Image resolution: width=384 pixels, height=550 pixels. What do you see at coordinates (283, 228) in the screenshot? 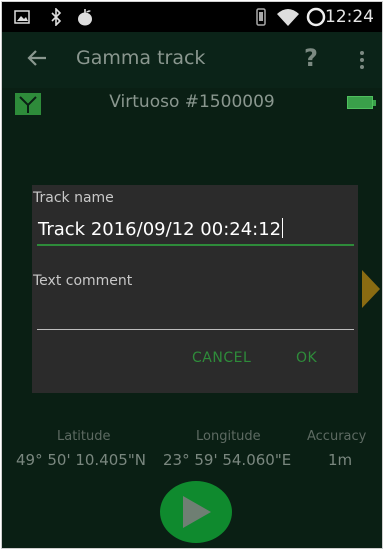
I see `text-cursor` at bounding box center [283, 228].